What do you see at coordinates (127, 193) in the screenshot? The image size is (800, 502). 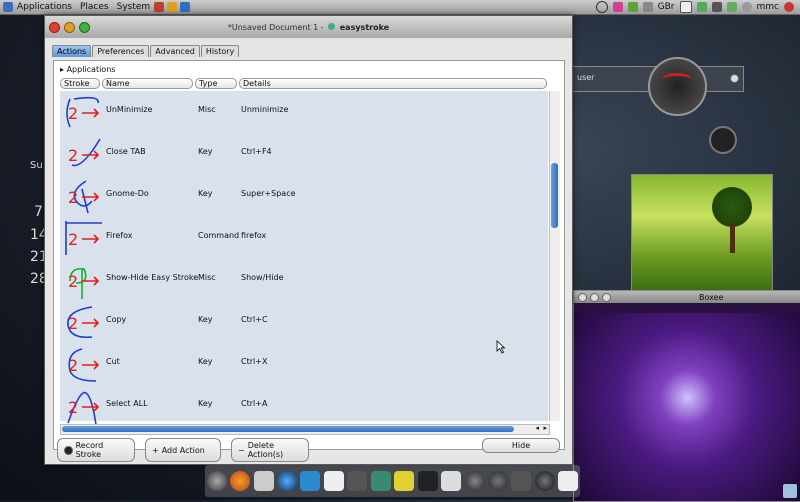 I see `action-name: Gnome-Do` at bounding box center [127, 193].